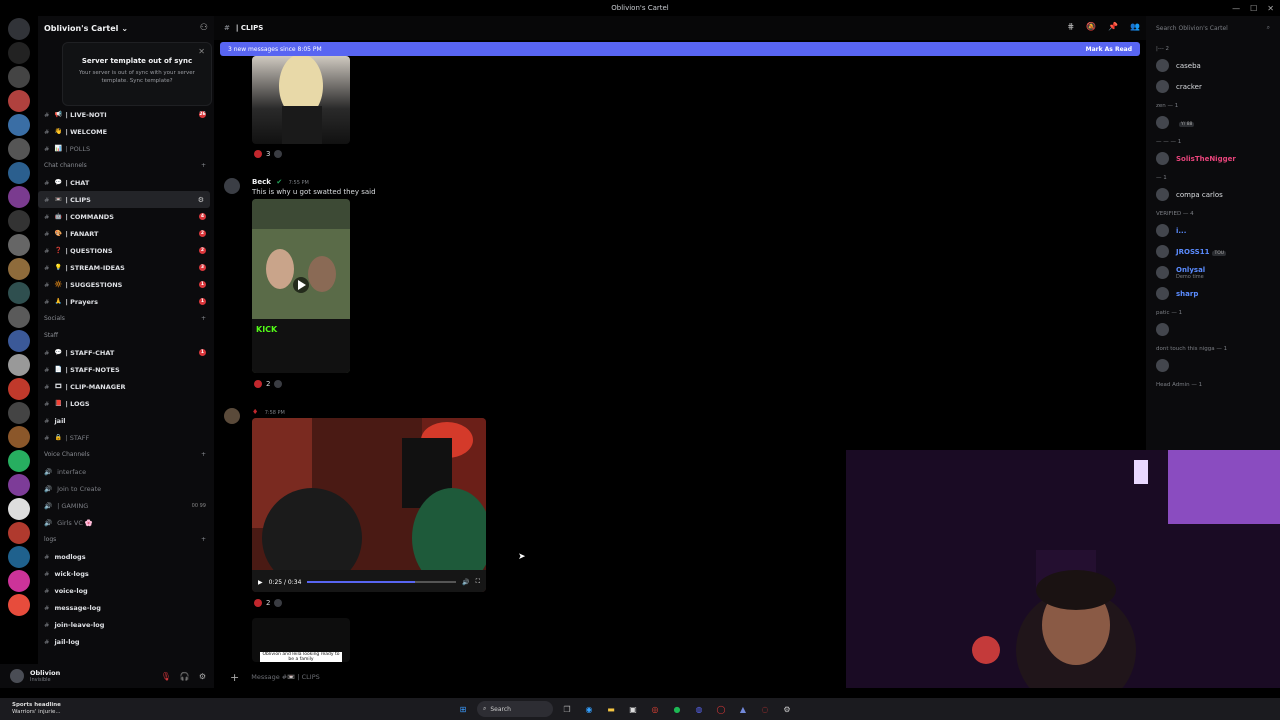 The width and height of the screenshot is (1280, 720). I want to click on app-icon: ◯, so click(721, 709).